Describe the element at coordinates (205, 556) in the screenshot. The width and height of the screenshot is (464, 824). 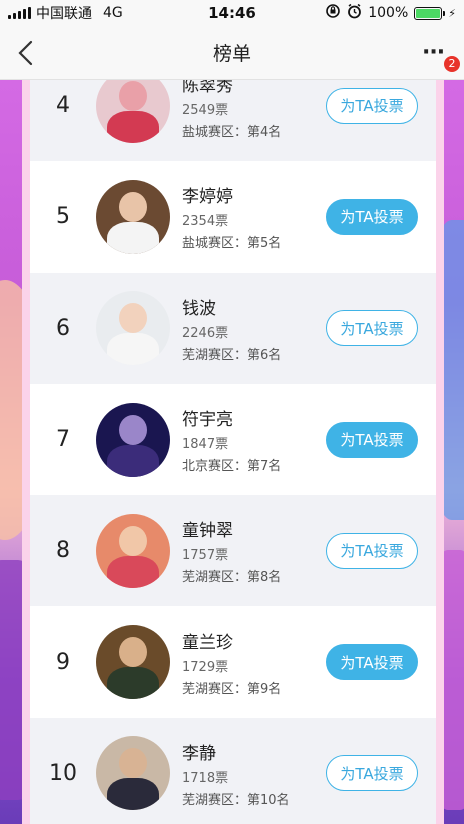
I see `vote-count: 1757票` at that location.